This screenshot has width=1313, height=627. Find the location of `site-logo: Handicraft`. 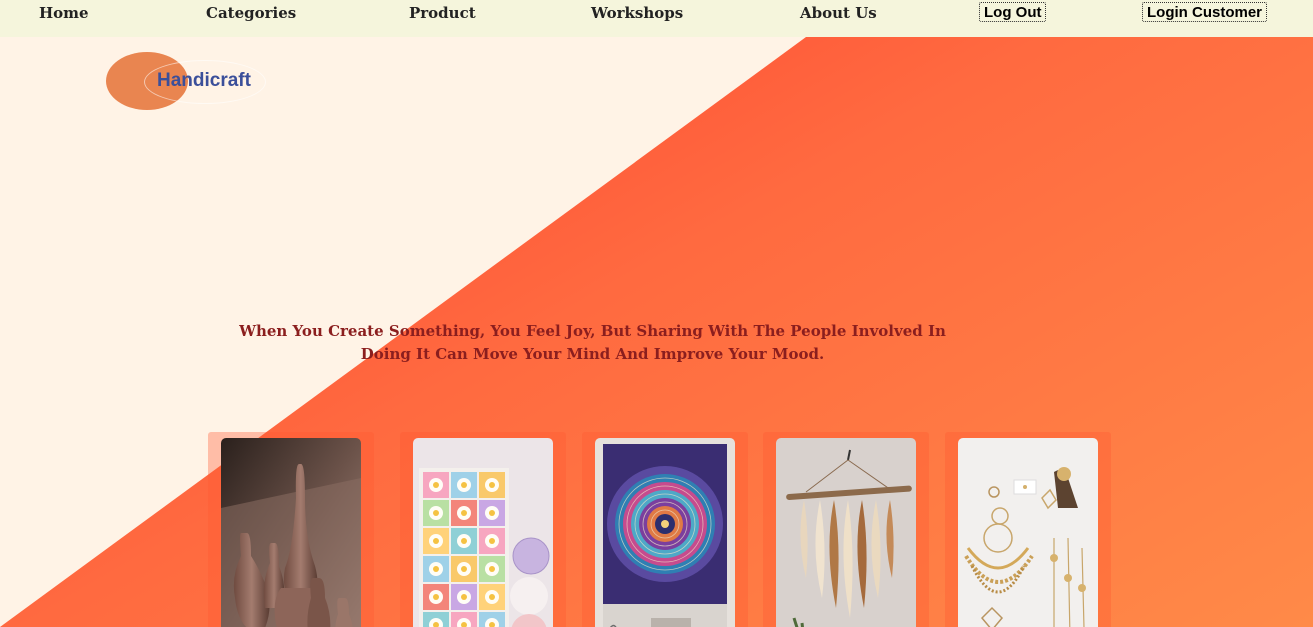

site-logo: Handicraft is located at coordinates (196, 82).